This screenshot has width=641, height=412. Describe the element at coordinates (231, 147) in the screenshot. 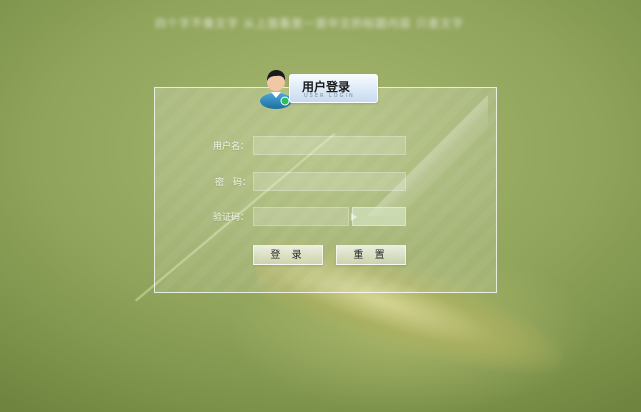

I see `username-label: 用户名：` at that location.